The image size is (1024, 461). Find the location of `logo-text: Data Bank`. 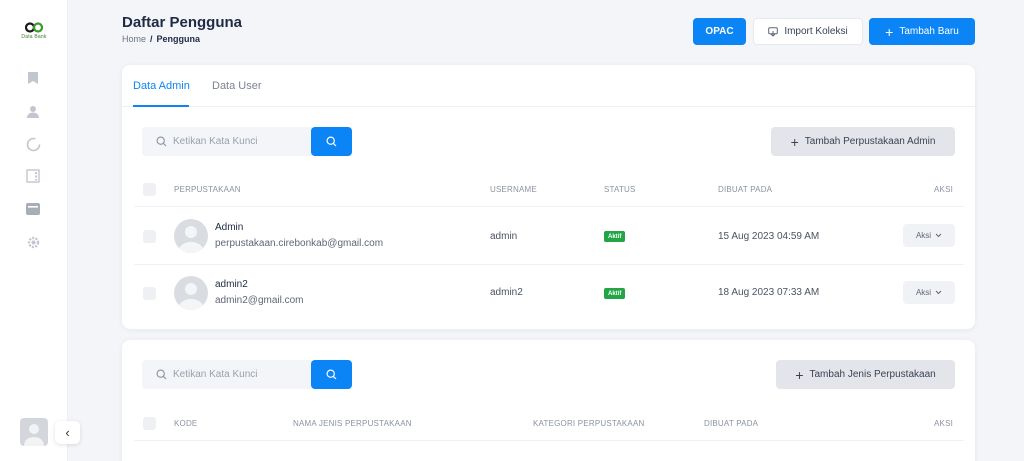

logo-text: Data Bank is located at coordinates (34, 37).